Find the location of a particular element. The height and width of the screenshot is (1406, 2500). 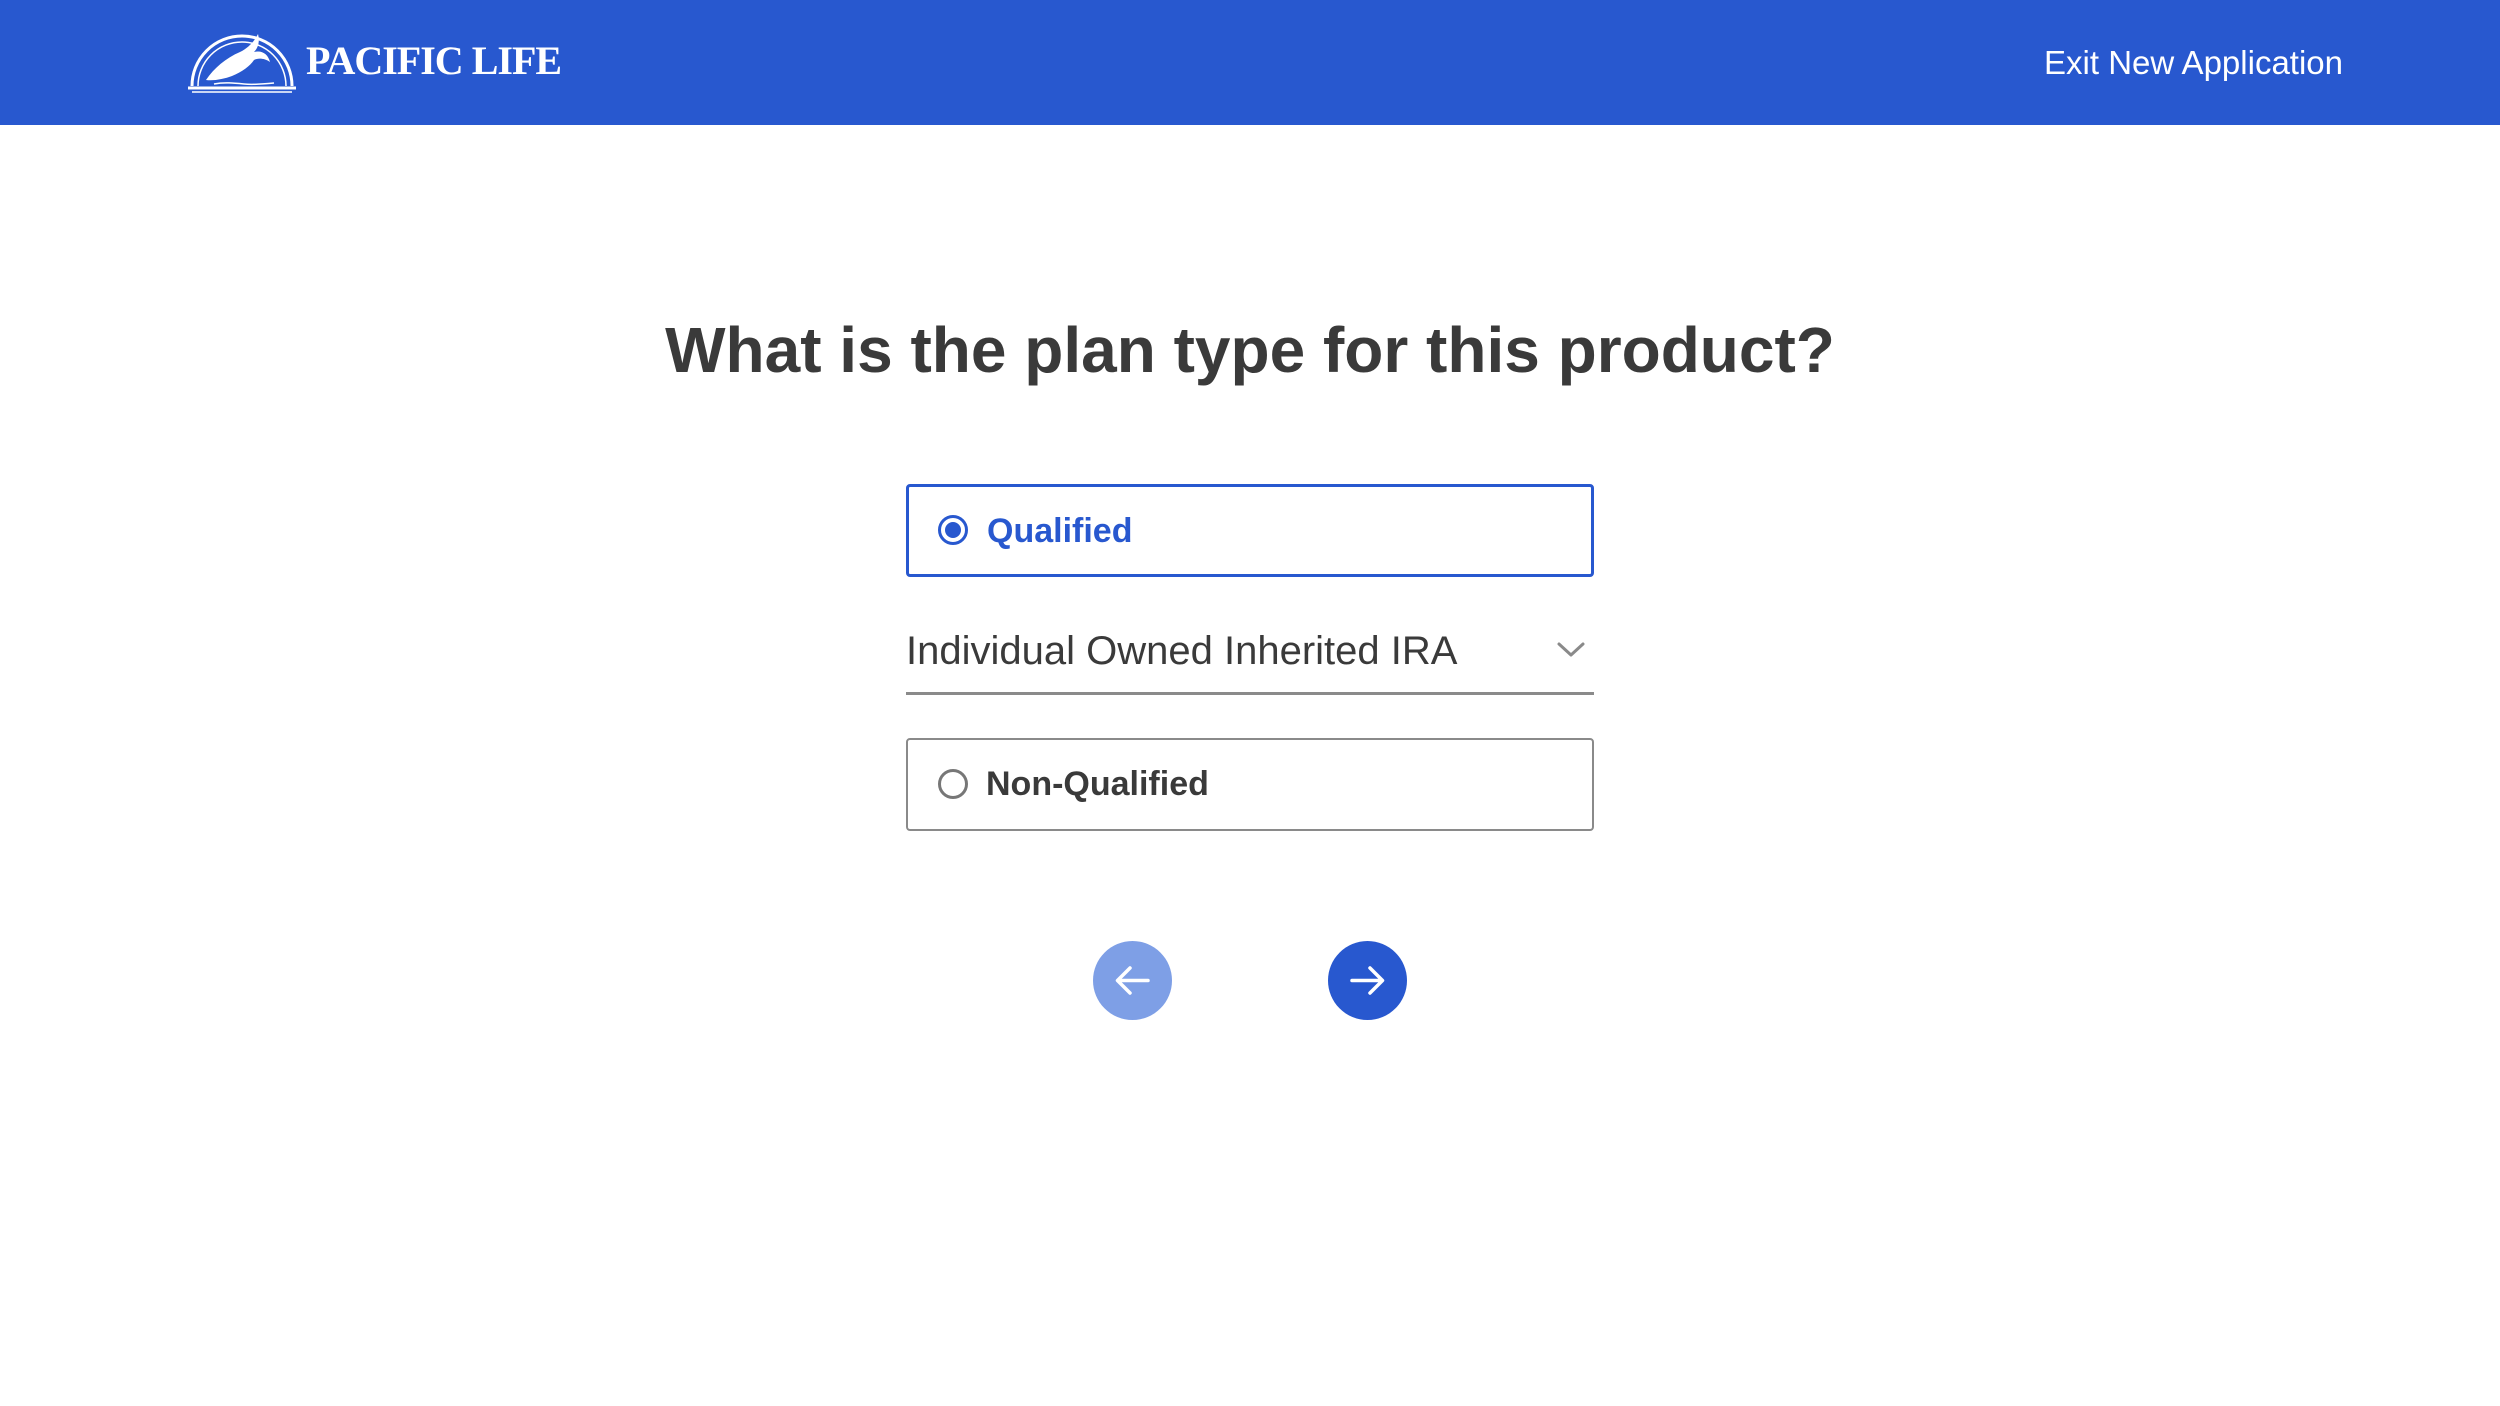

next-button is located at coordinates (1367, 980).